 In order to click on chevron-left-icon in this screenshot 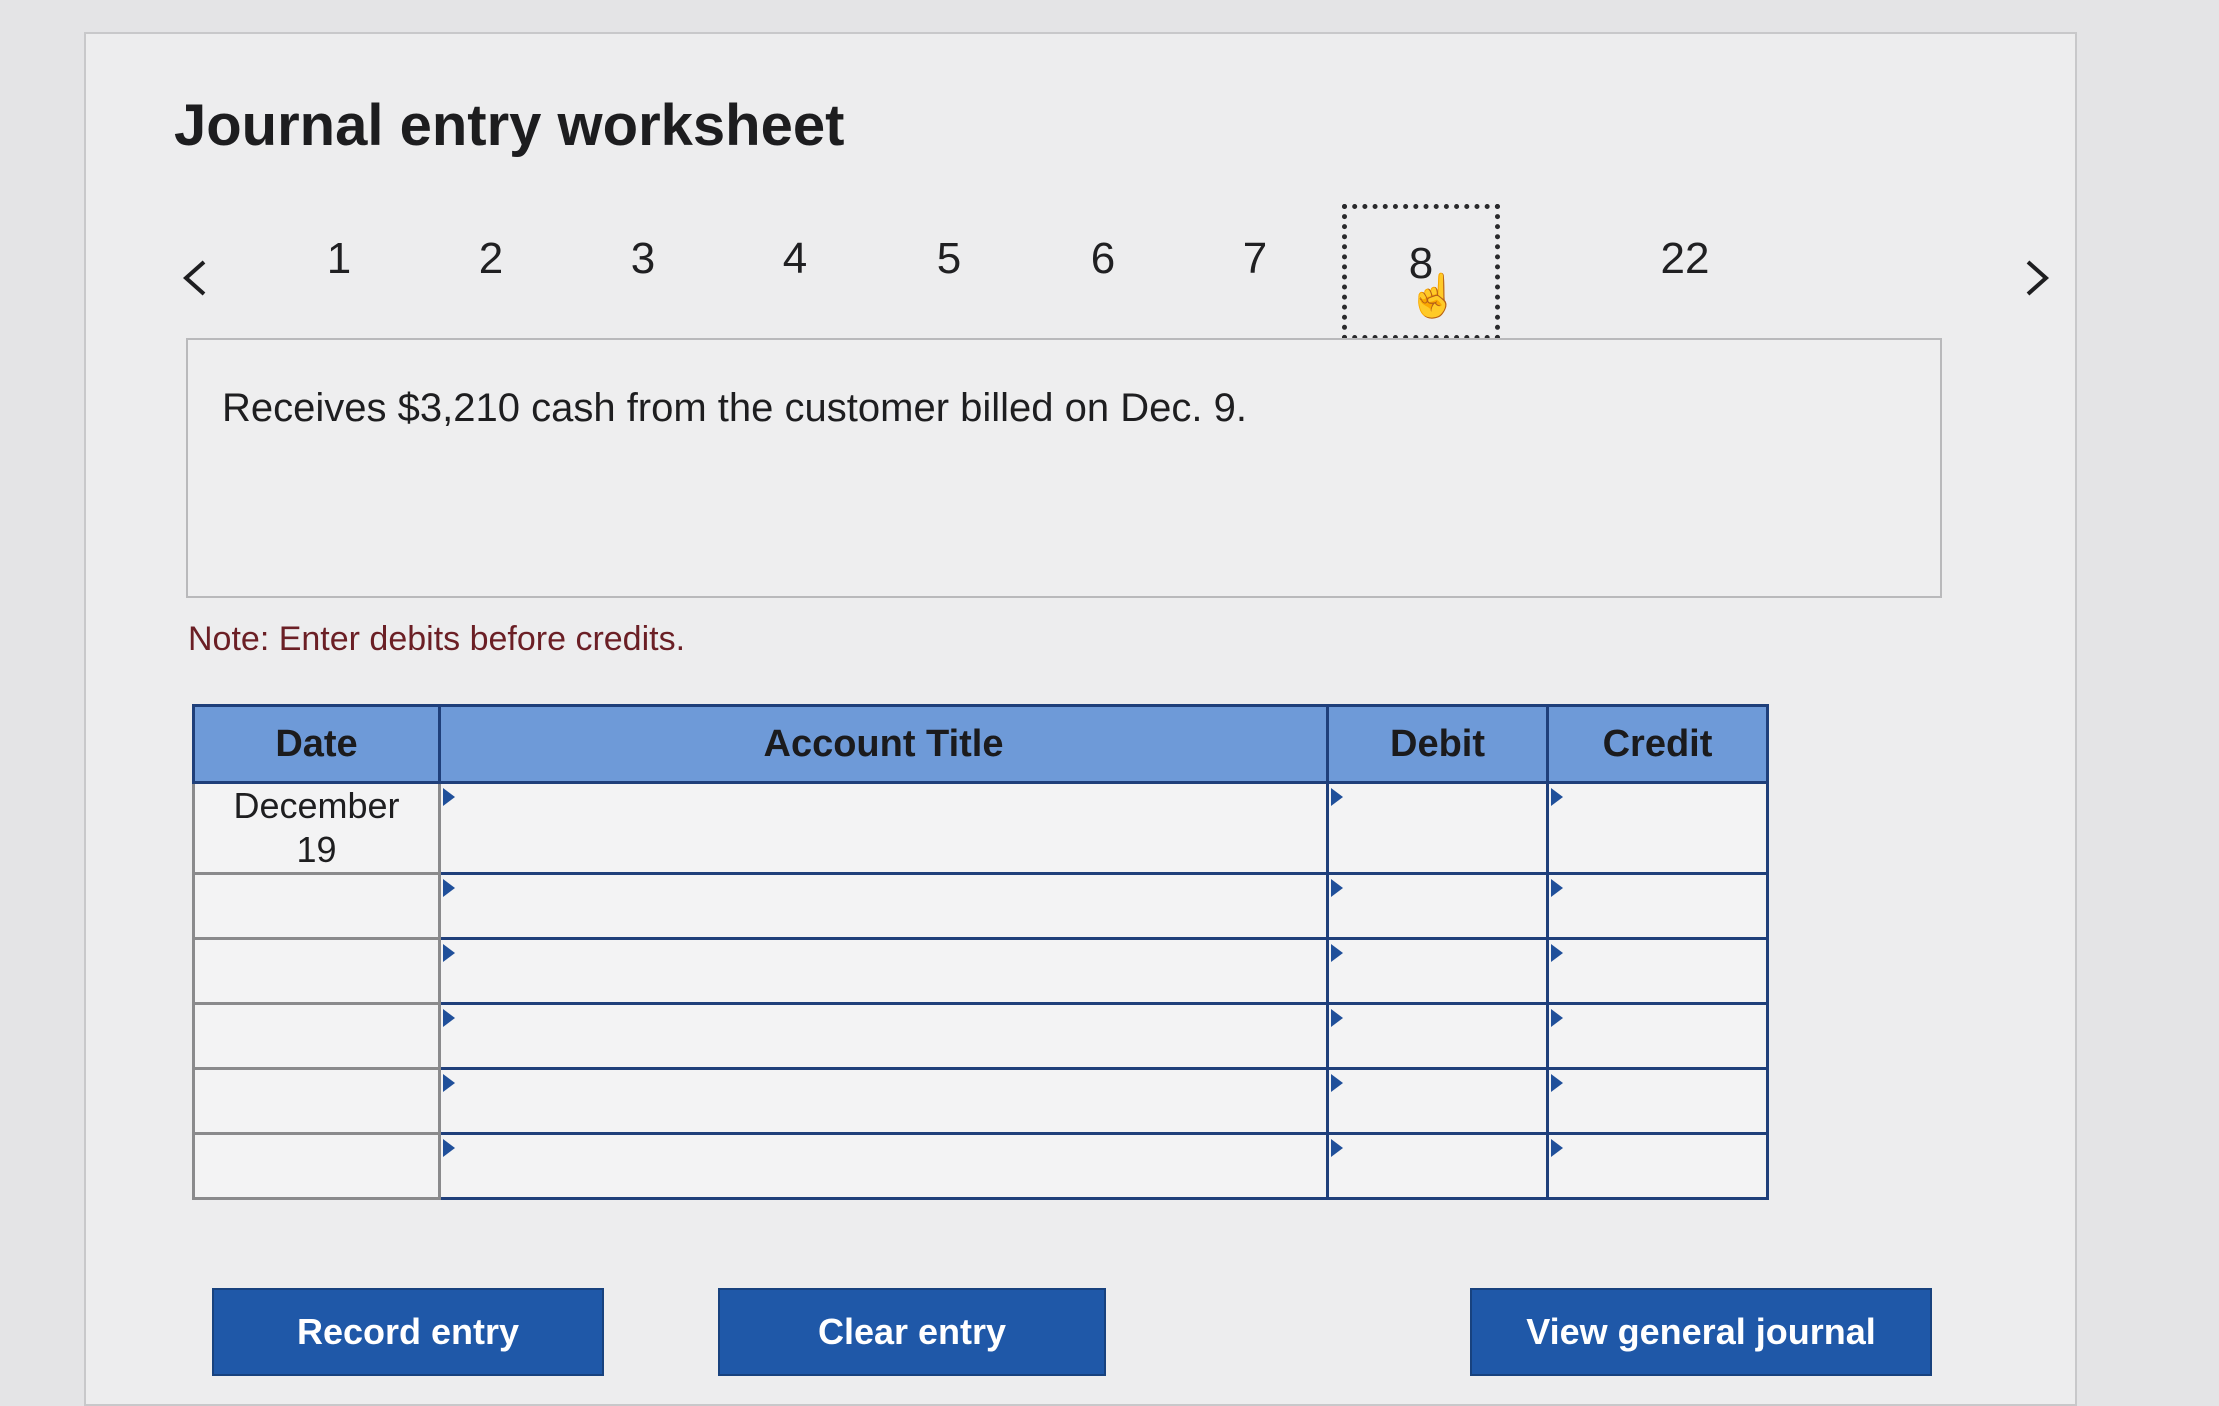, I will do `click(194, 278)`.